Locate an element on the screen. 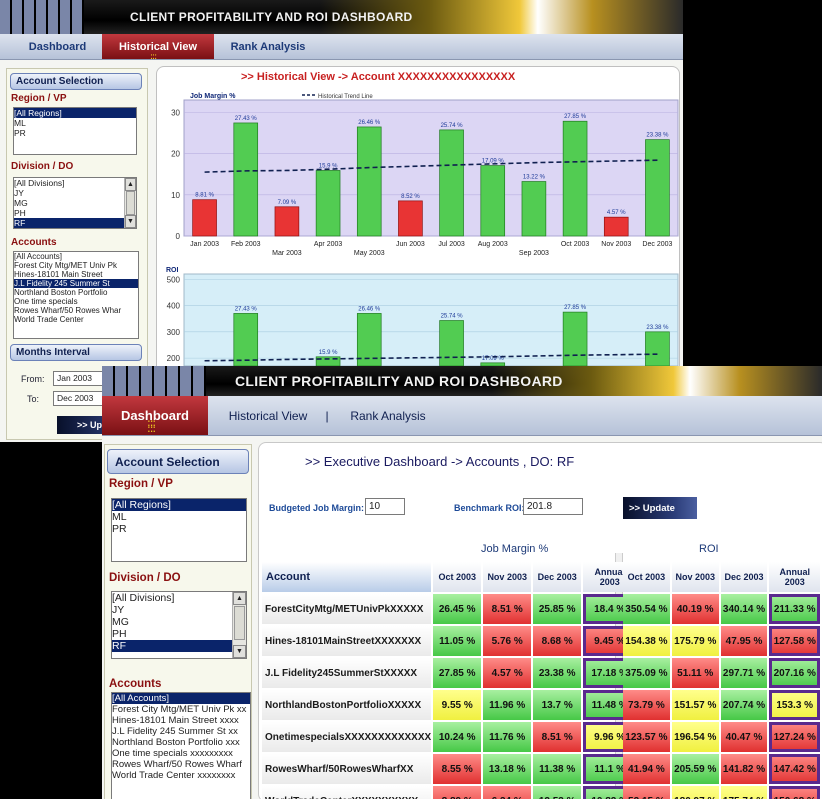  table-row: 73.79 % 151.57 % 207.74 % 153.3 % is located at coordinates (721, 705).